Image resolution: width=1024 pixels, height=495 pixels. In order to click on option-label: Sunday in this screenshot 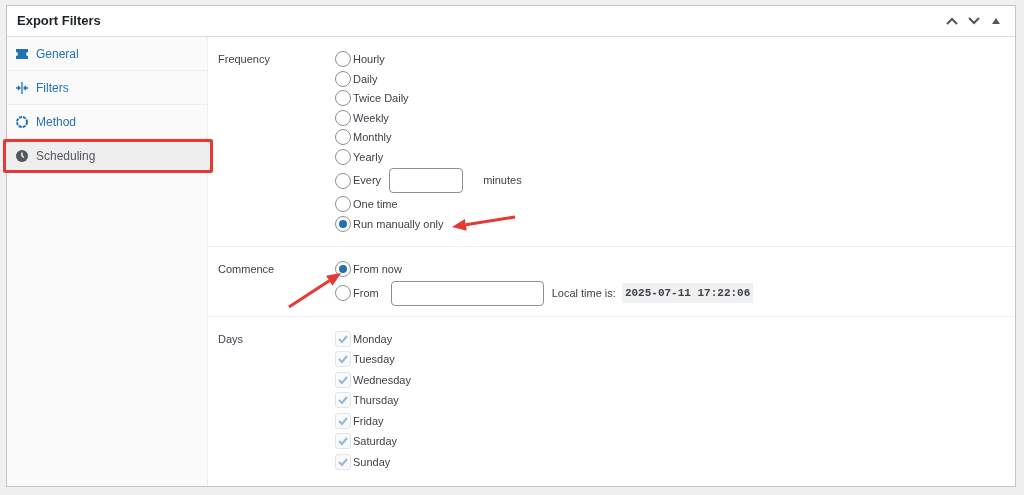, I will do `click(372, 462)`.